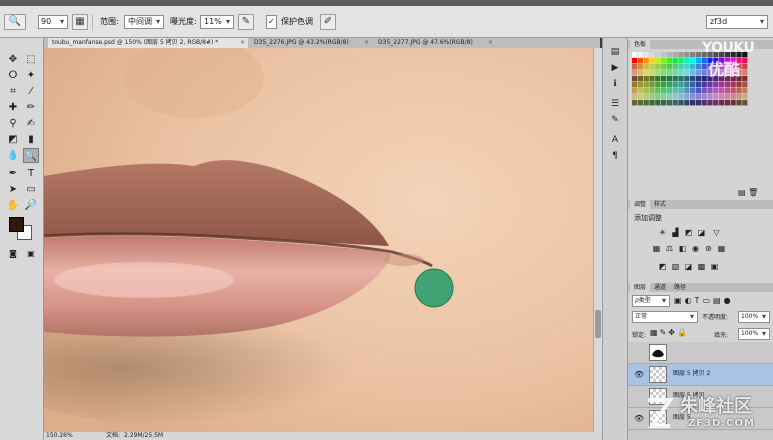 This screenshot has width=773, height=440. What do you see at coordinates (246, 22) in the screenshot?
I see `airbrush-icon: ✎` at bounding box center [246, 22].